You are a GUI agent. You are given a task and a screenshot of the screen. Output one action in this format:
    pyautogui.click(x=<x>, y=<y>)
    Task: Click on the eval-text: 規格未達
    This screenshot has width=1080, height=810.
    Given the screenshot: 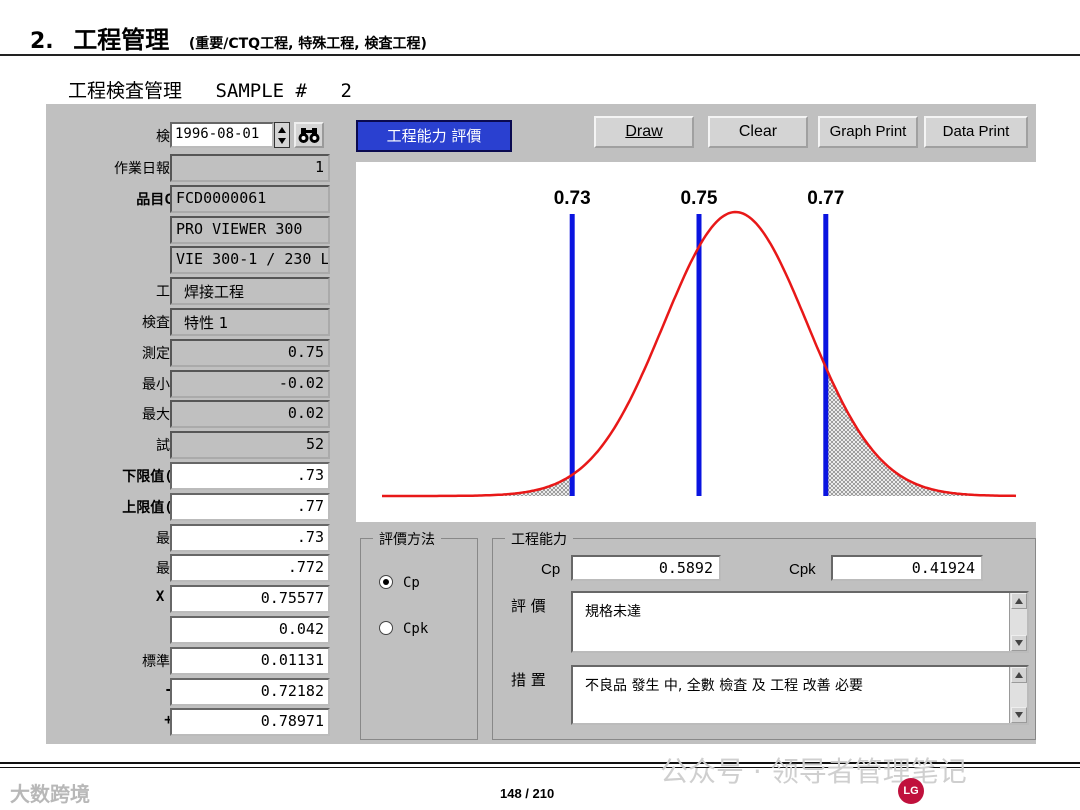 What is the action you would take?
    pyautogui.click(x=613, y=612)
    